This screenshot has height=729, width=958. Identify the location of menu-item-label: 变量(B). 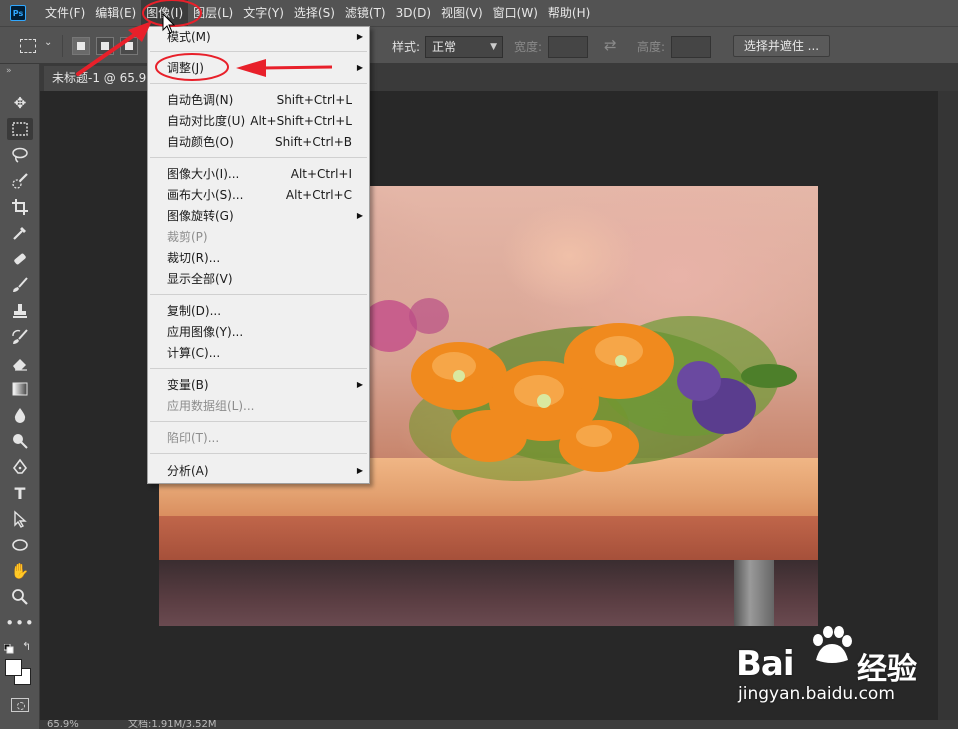
(188, 385).